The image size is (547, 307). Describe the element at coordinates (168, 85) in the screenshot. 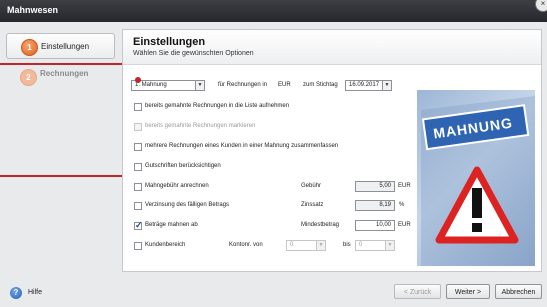

I see `mahnung-select: 1. Mahnung ▼` at that location.